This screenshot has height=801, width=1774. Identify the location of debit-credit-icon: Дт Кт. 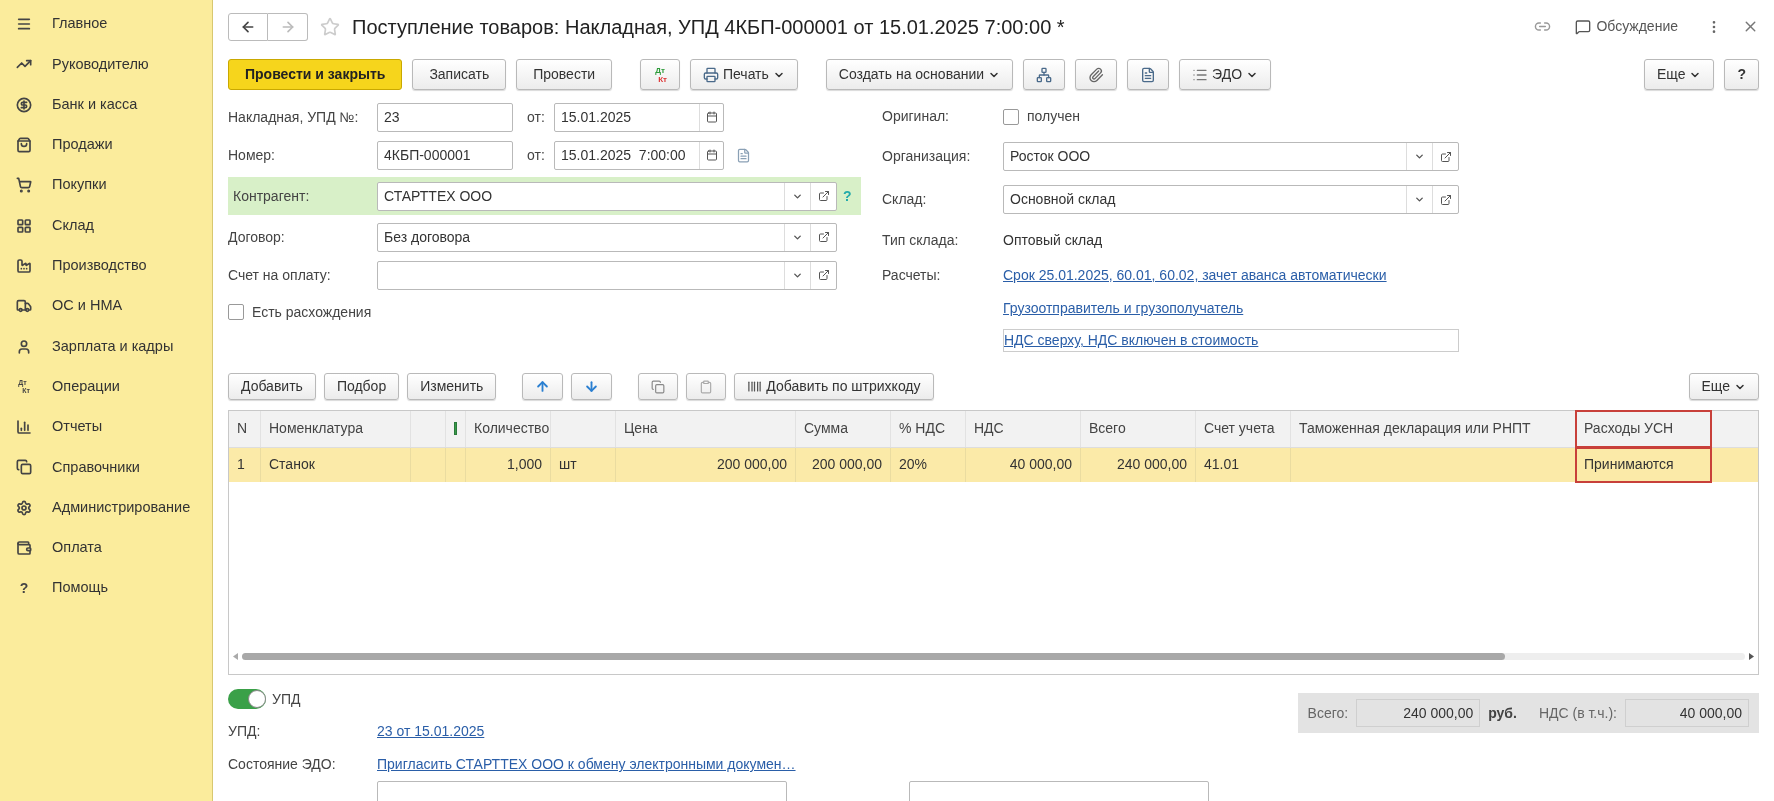
(660, 74).